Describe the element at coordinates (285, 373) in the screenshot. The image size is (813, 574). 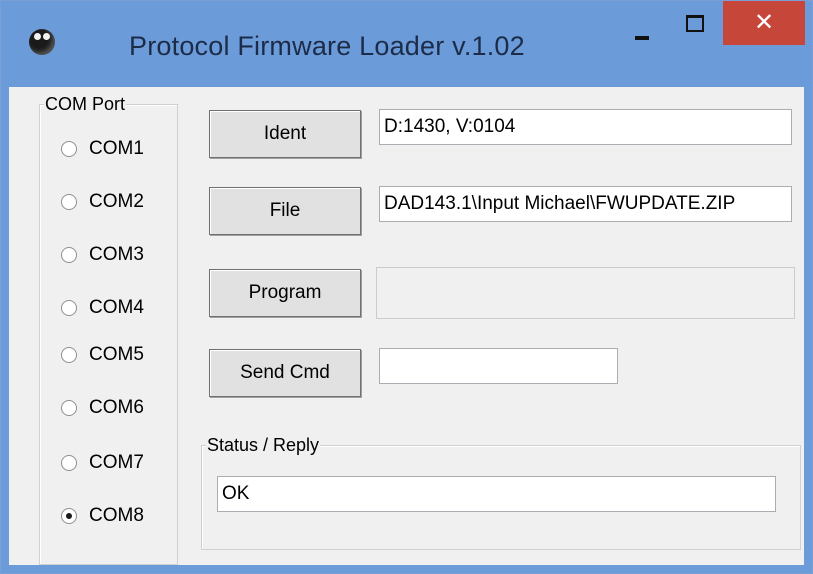
I see `send-cmd-button: Send Cmd` at that location.